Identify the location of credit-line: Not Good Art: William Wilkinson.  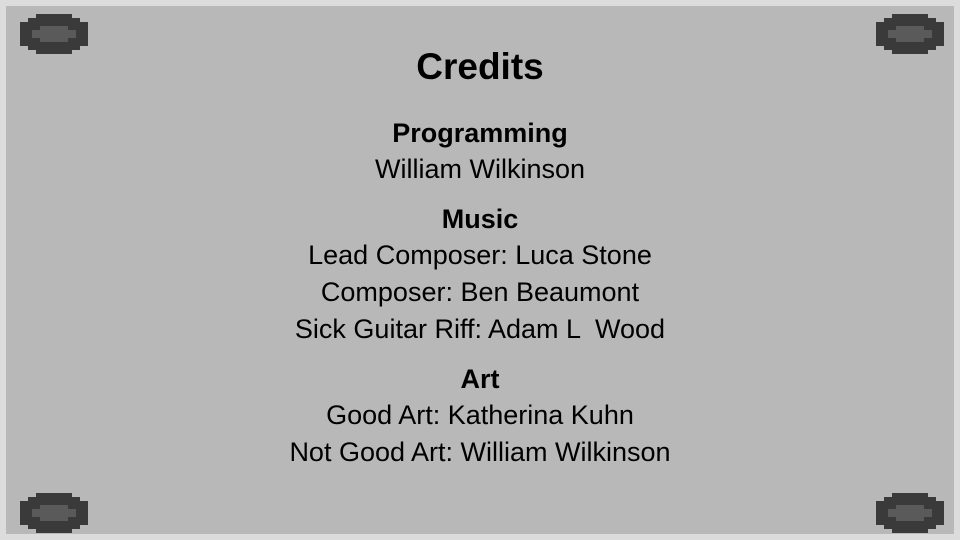
(480, 452).